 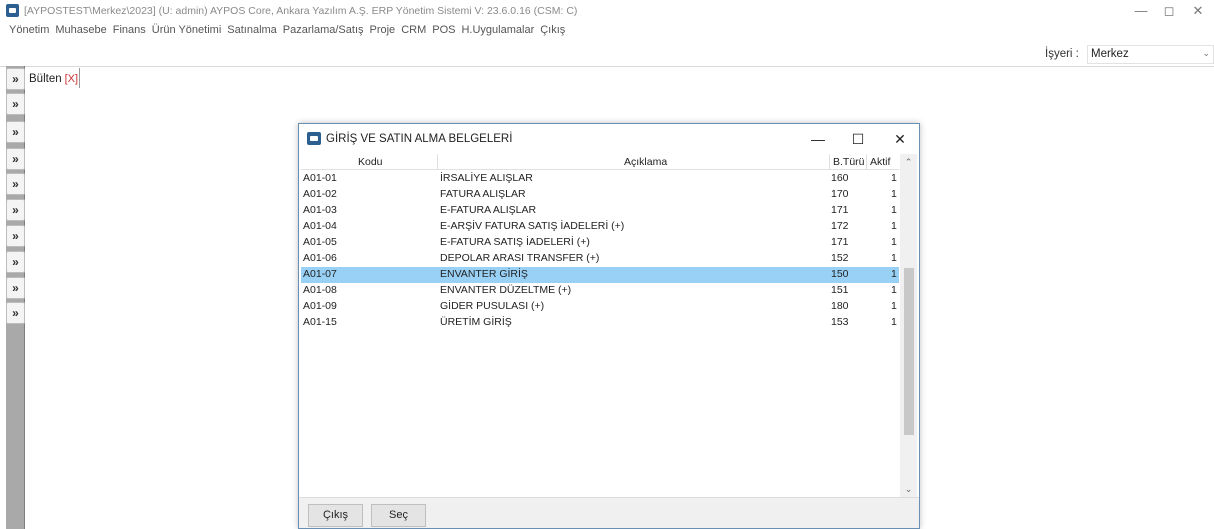 What do you see at coordinates (607, 54) in the screenshot?
I see `workplace-bar: İşyeri : Merkez ⌄` at bounding box center [607, 54].